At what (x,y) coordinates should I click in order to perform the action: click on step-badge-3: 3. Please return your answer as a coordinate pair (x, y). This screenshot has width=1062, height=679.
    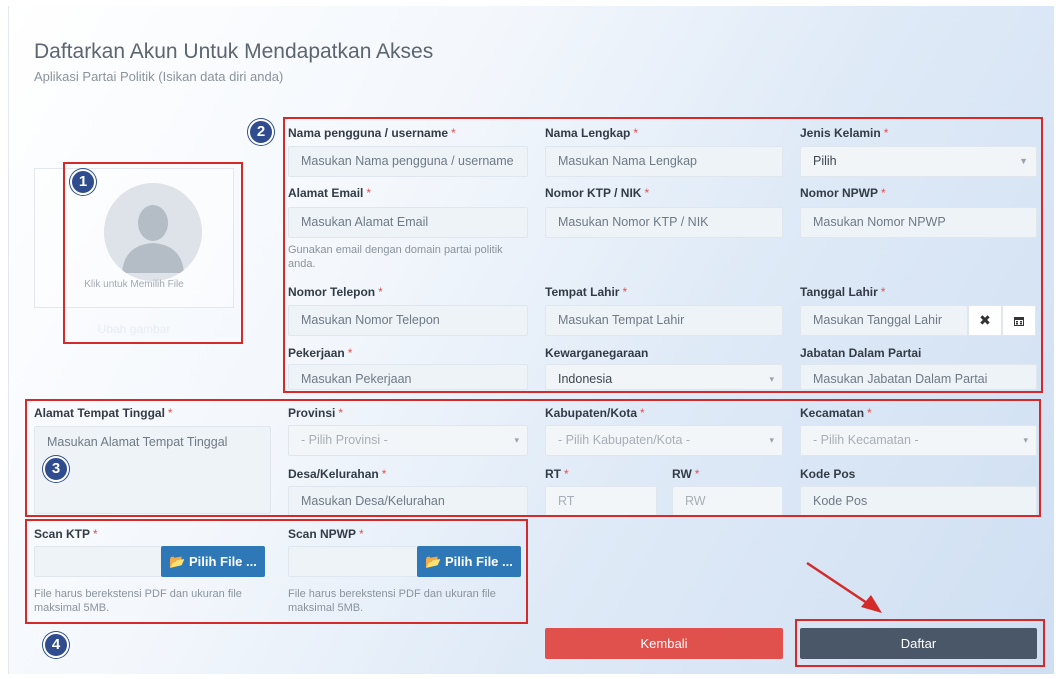
    Looking at the image, I should click on (56, 469).